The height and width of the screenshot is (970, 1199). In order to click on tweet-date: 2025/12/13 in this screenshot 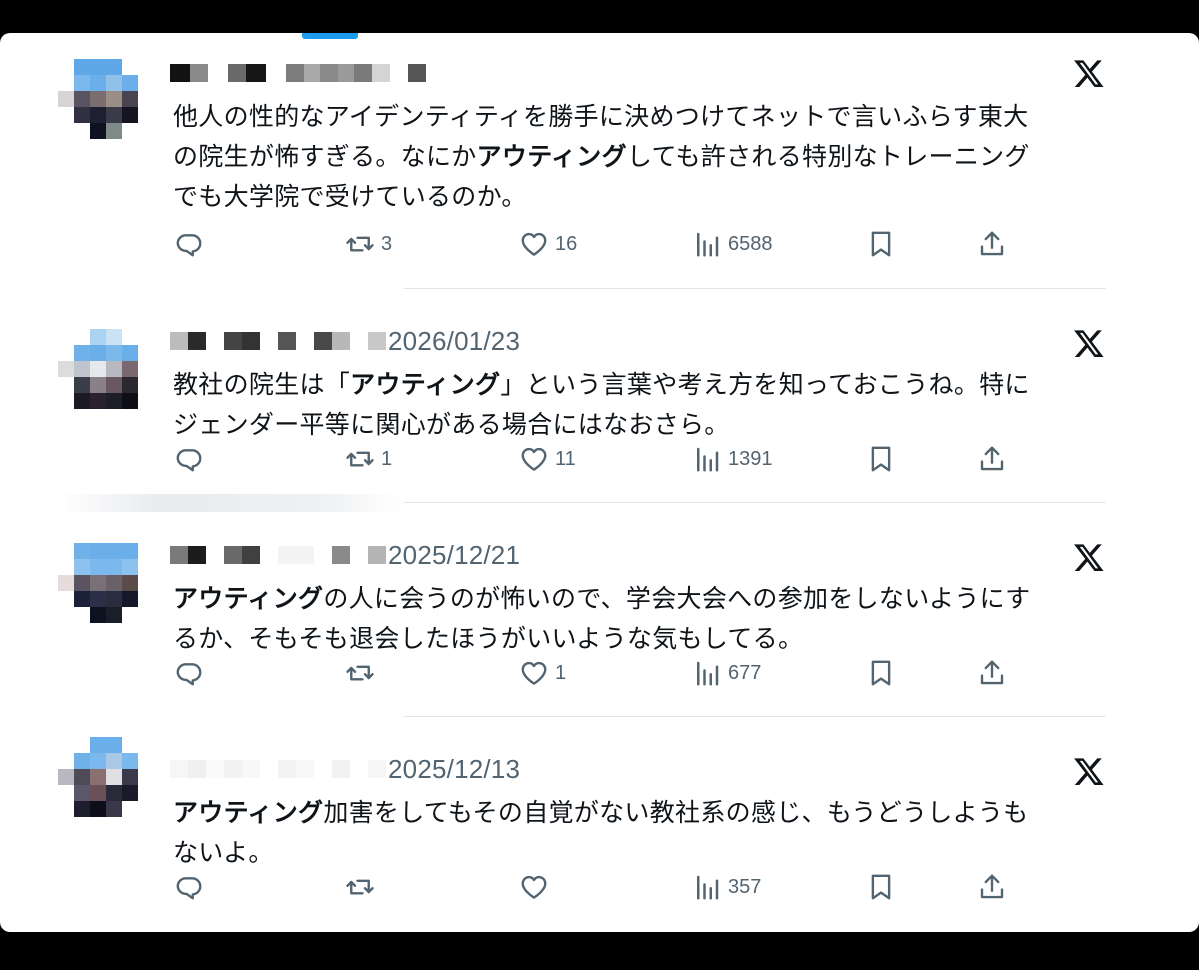, I will do `click(454, 769)`.